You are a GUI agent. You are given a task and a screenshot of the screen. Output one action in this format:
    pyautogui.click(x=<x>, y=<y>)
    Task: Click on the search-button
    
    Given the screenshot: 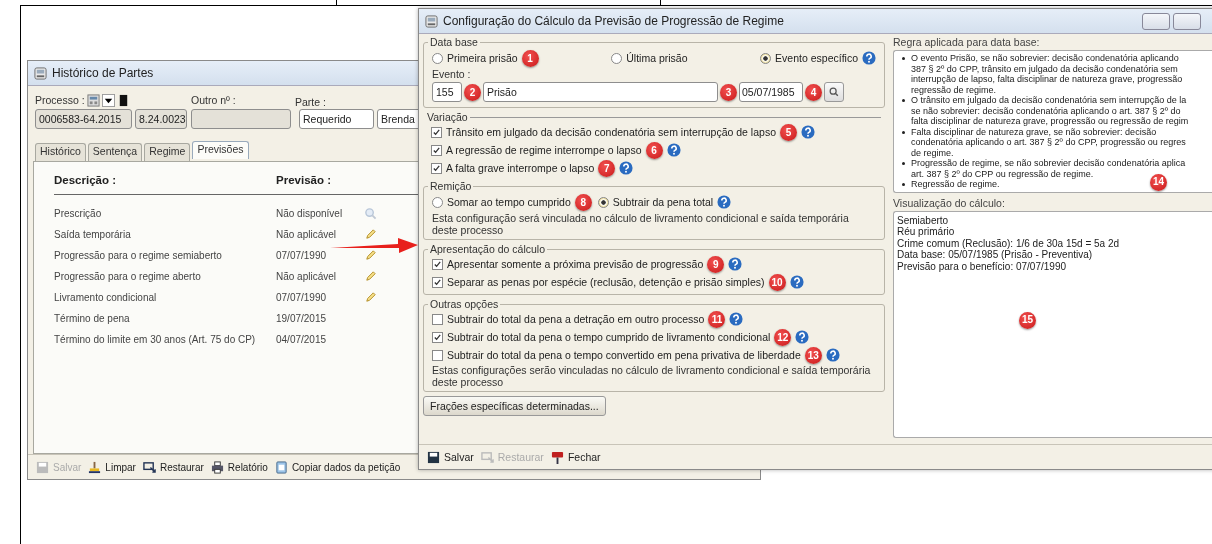 What is the action you would take?
    pyautogui.click(x=834, y=92)
    